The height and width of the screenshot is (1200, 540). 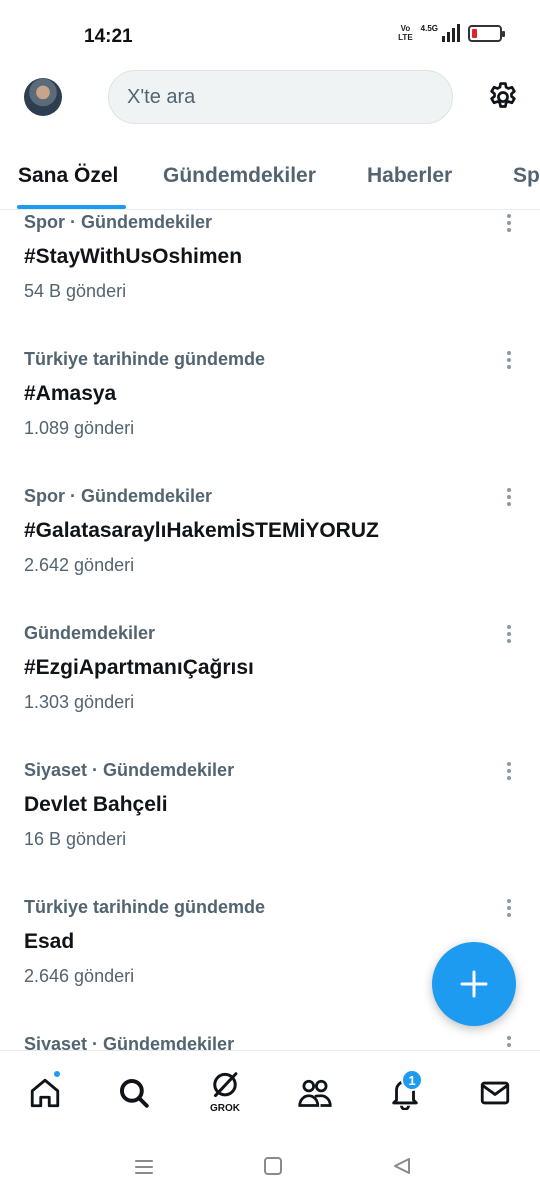 What do you see at coordinates (133, 256) in the screenshot?
I see `trend-name: #StayWithUsOshimen` at bounding box center [133, 256].